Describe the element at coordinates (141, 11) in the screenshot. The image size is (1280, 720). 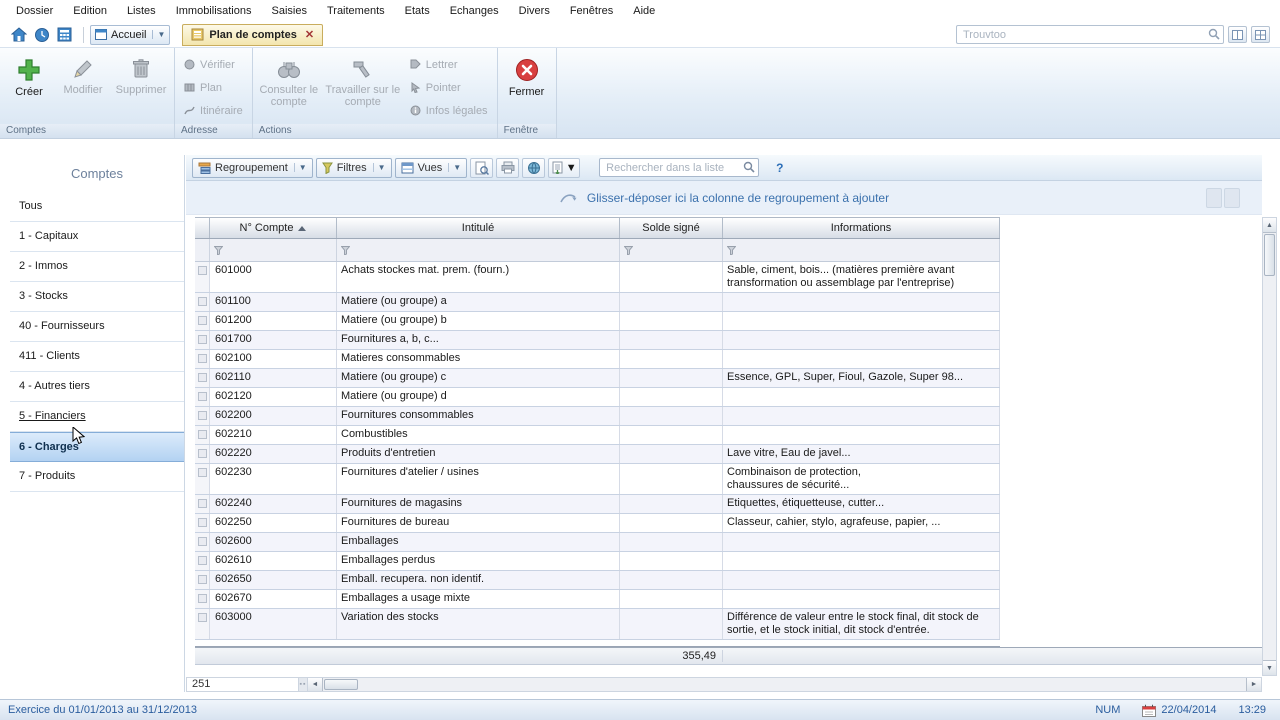
I see `menu-listes: Listes` at that location.